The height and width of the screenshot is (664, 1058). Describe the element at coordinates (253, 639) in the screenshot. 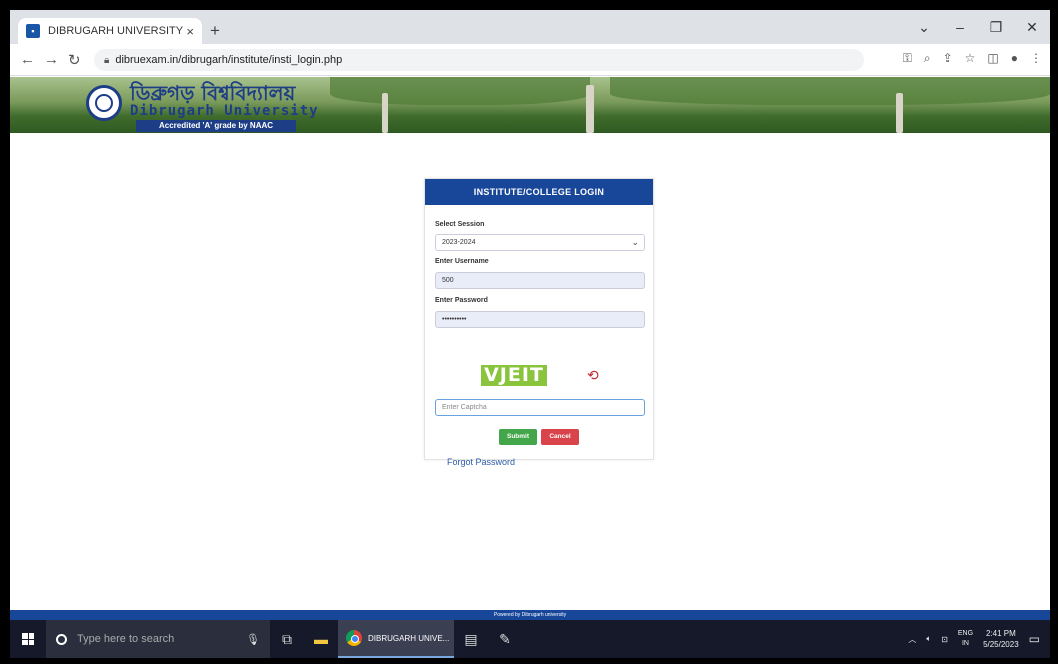

I see `microphone-icon: 🎙︎` at that location.